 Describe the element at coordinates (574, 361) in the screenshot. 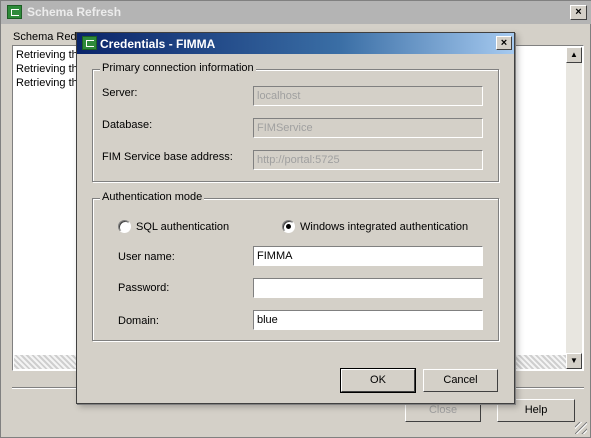

I see `scroll-down-icon: ▼` at that location.